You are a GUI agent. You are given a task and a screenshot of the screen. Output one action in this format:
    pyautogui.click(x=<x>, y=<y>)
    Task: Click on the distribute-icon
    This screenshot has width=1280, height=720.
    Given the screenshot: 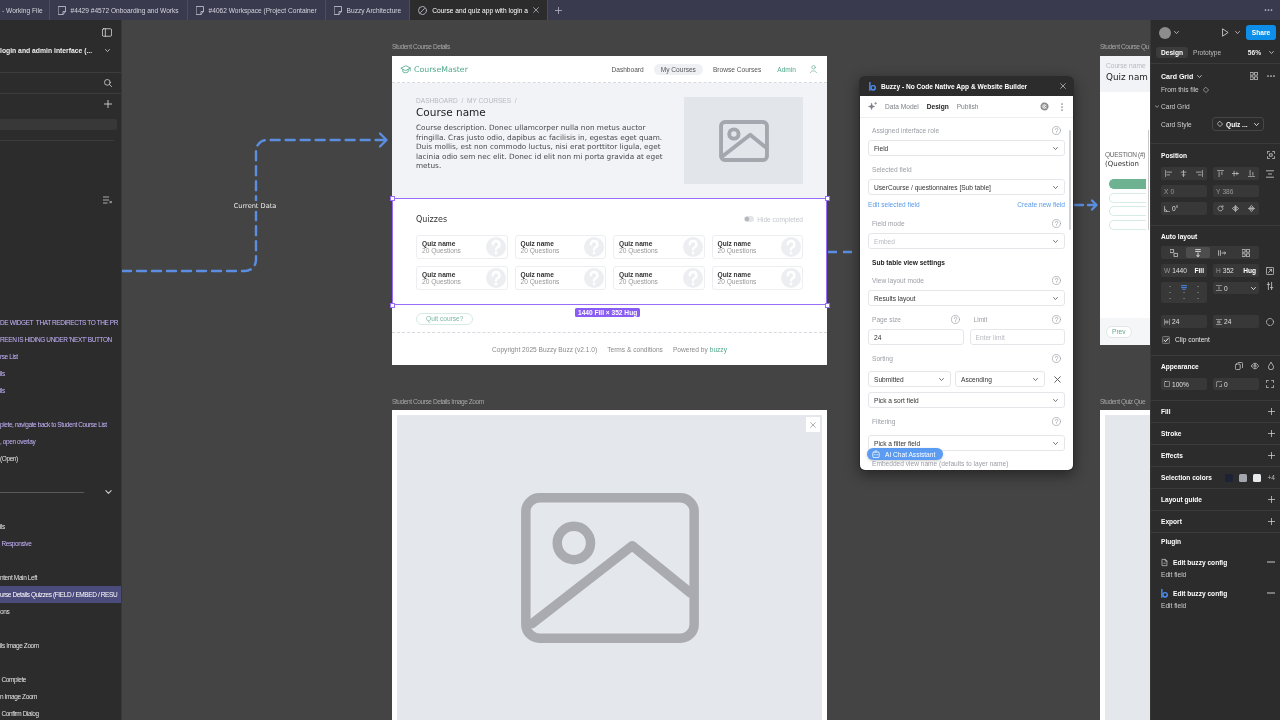 What is the action you would take?
    pyautogui.click(x=1270, y=173)
    